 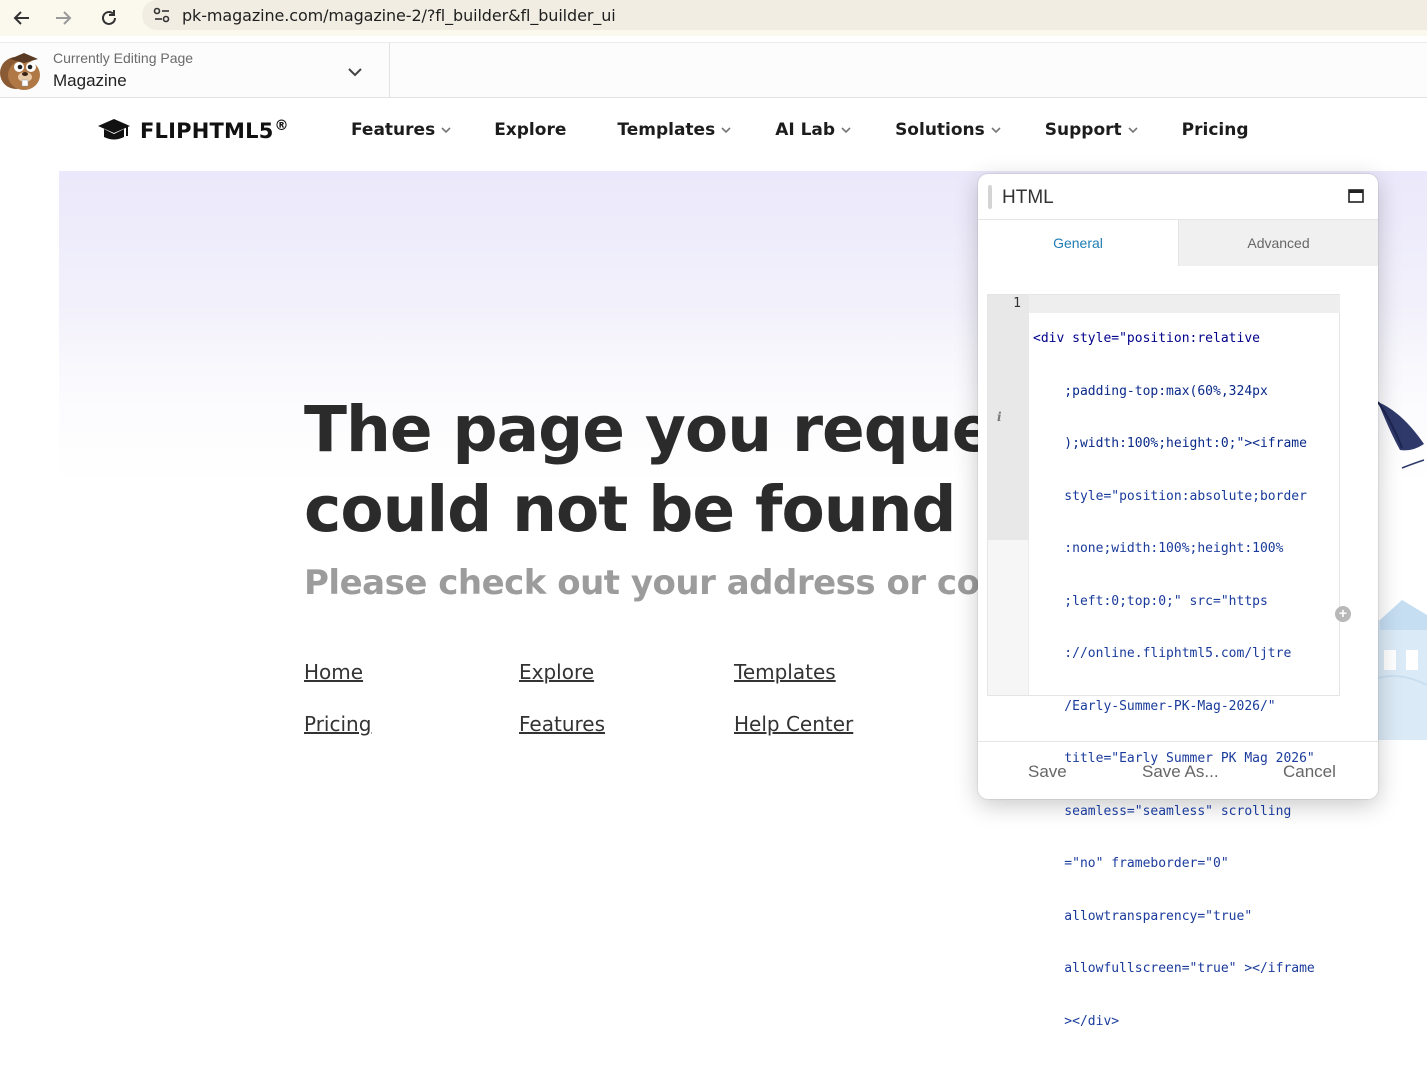 What do you see at coordinates (1146, 338) in the screenshot?
I see `code-line: <div style="position:relative` at bounding box center [1146, 338].